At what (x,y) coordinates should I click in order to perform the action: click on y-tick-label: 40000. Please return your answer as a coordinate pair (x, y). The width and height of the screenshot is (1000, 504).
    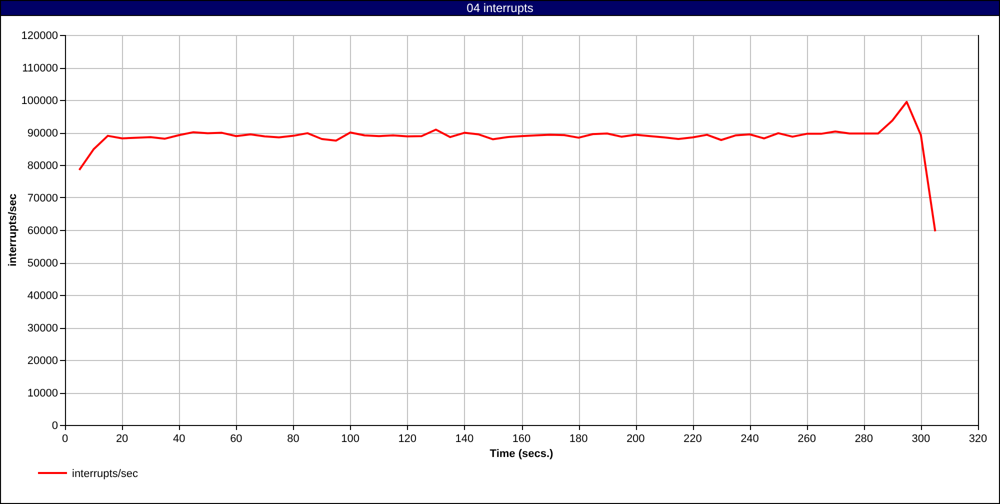
    Looking at the image, I should click on (42, 296).